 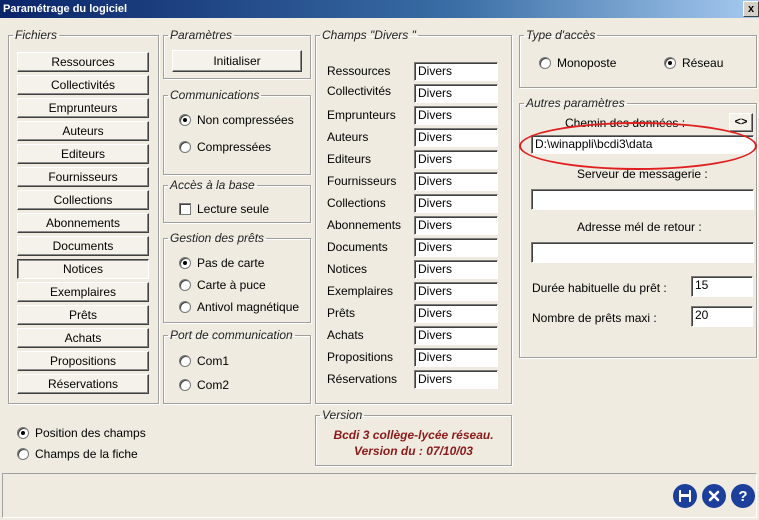 I want to click on port-legend: Port de communication, so click(x=231, y=335).